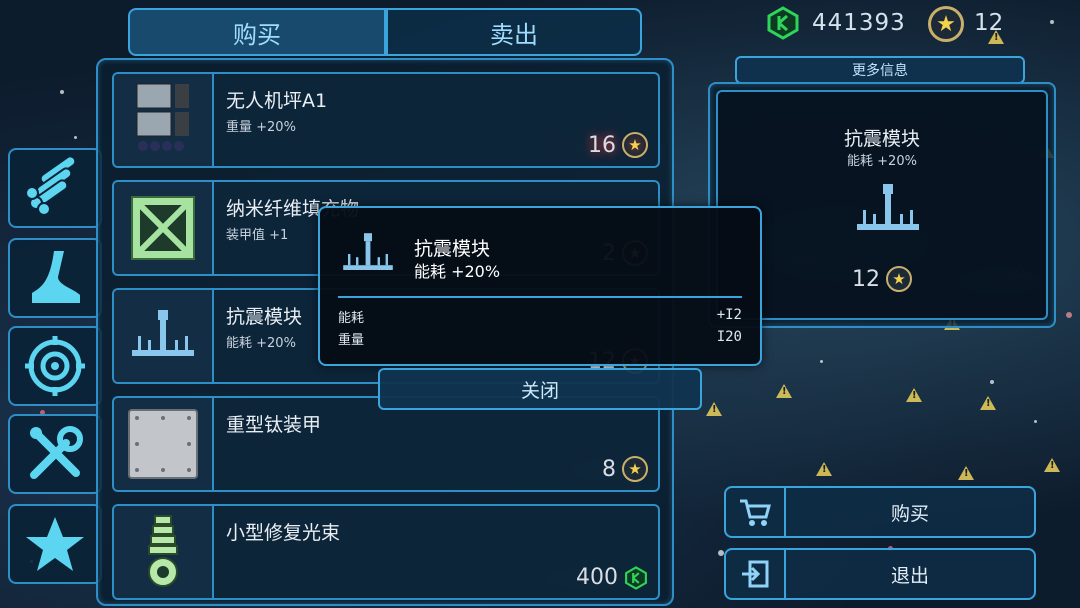 Image resolution: width=1080 pixels, height=608 pixels. What do you see at coordinates (909, 513) in the screenshot?
I see `buy-label: 购买` at bounding box center [909, 513].